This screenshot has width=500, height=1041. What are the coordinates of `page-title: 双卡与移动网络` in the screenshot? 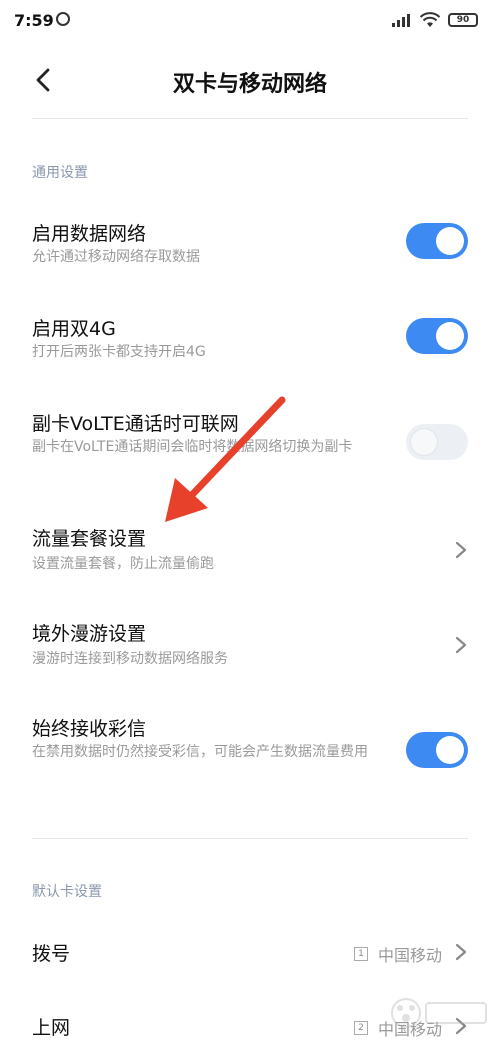 It's located at (249, 84).